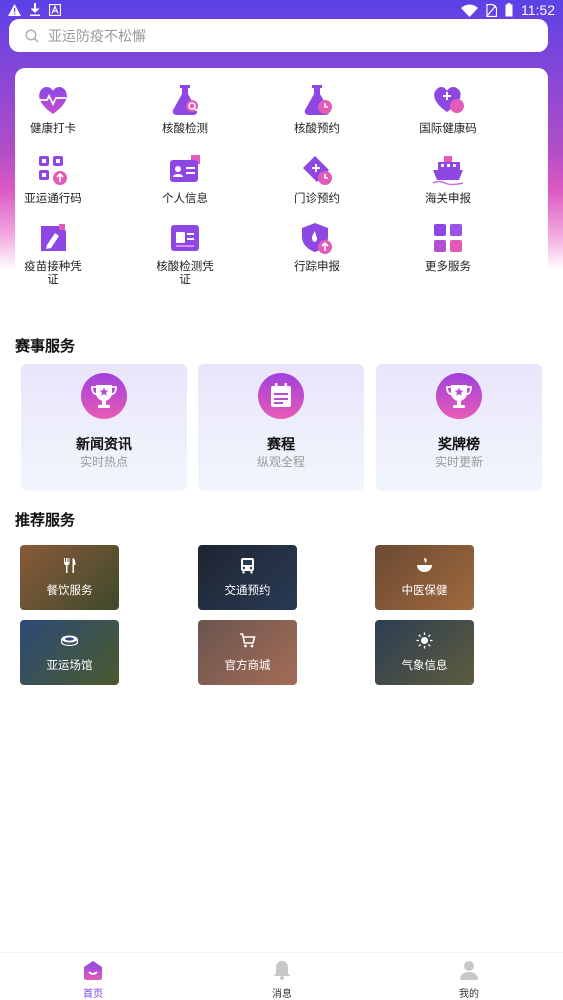  Describe the element at coordinates (424, 665) in the screenshot. I see `tile-label: 气象信息` at that location.